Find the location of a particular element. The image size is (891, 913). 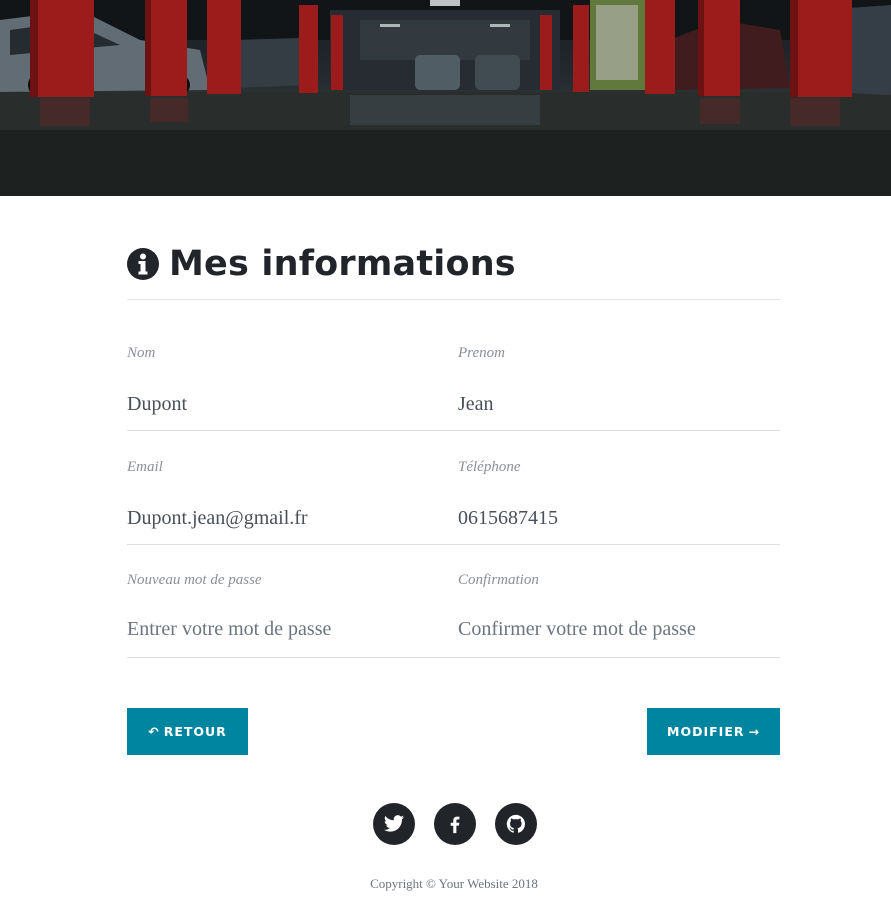

back-button-label: Retour is located at coordinates (195, 731).